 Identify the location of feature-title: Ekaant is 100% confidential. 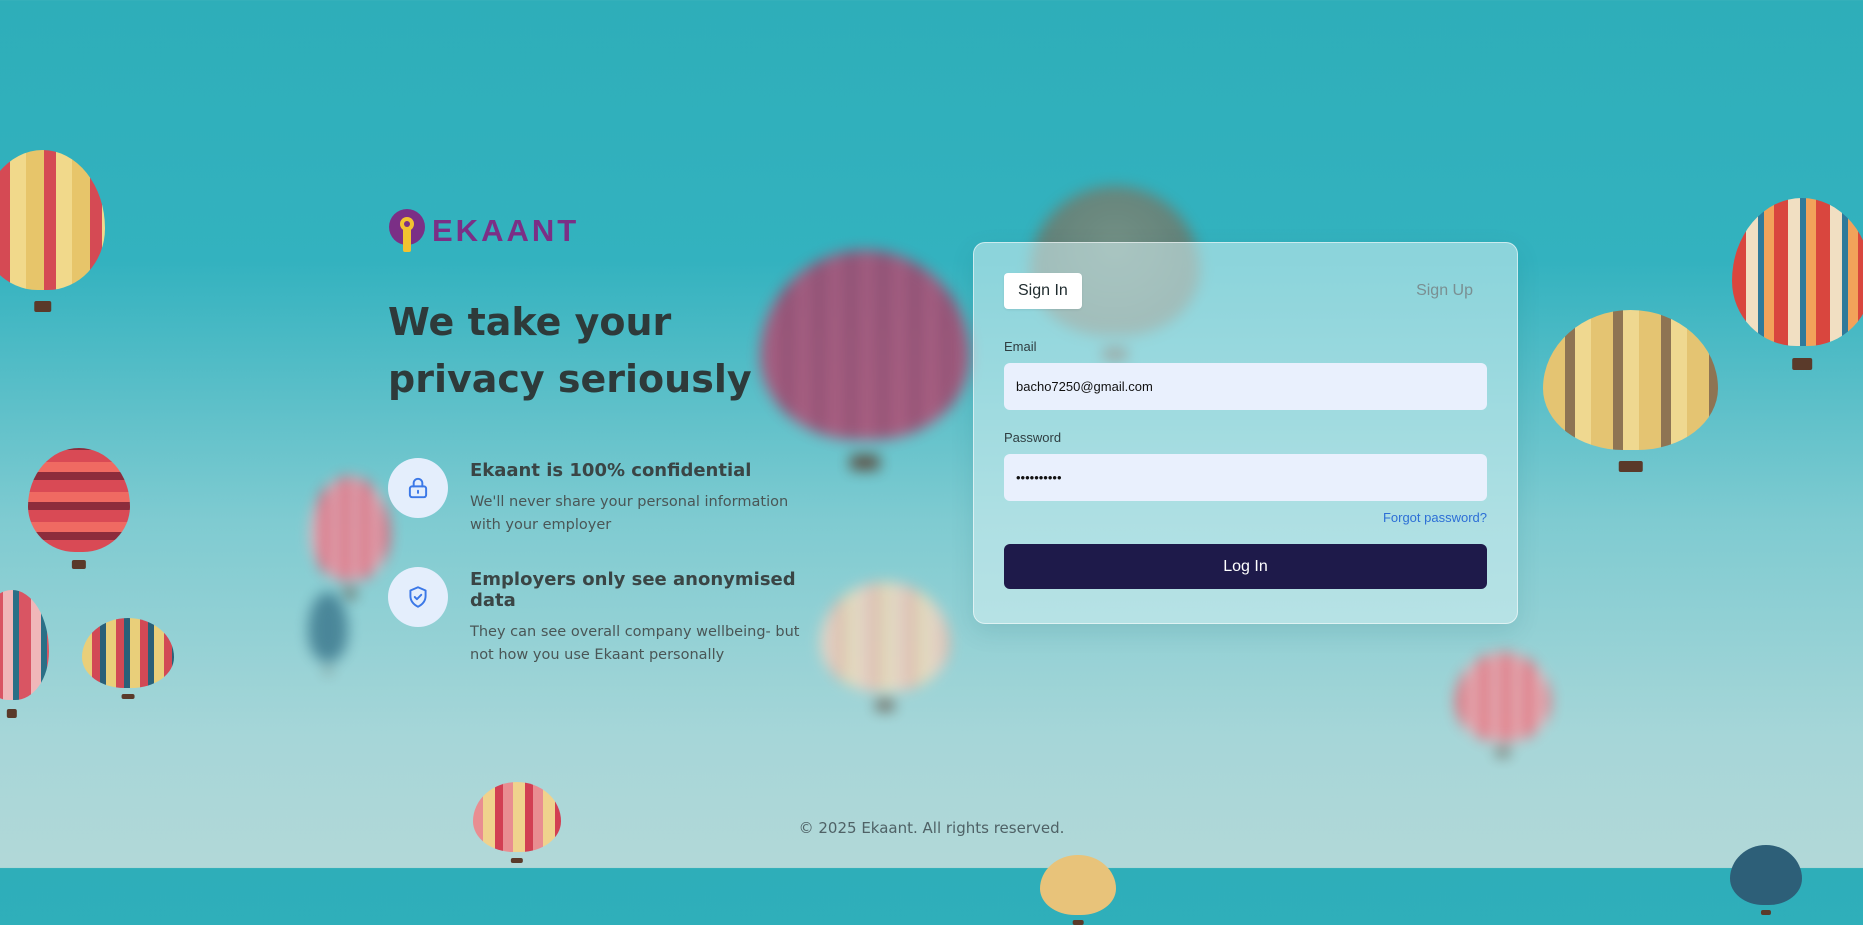
(611, 470).